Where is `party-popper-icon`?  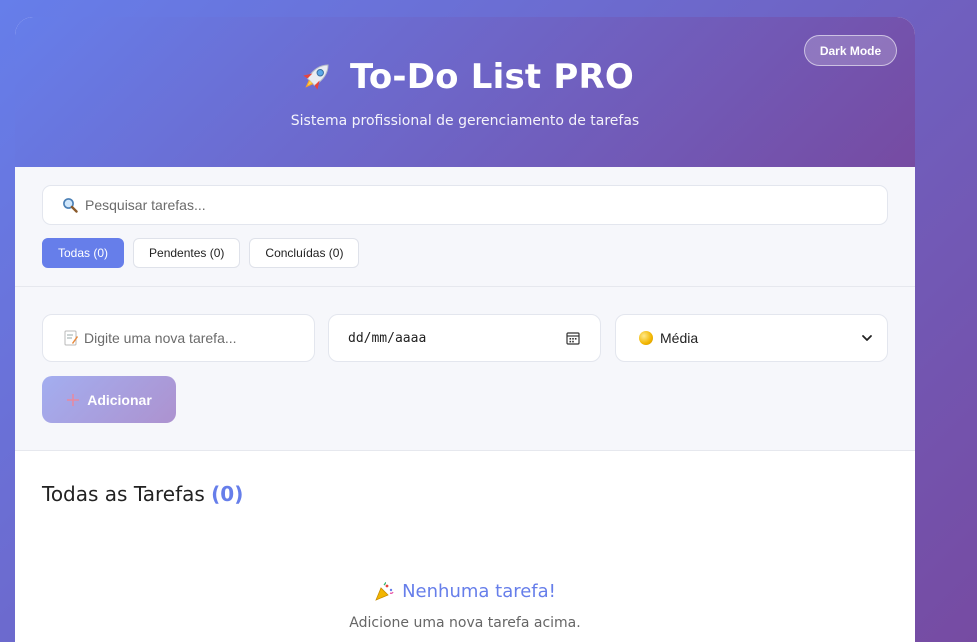 party-popper-icon is located at coordinates (384, 591).